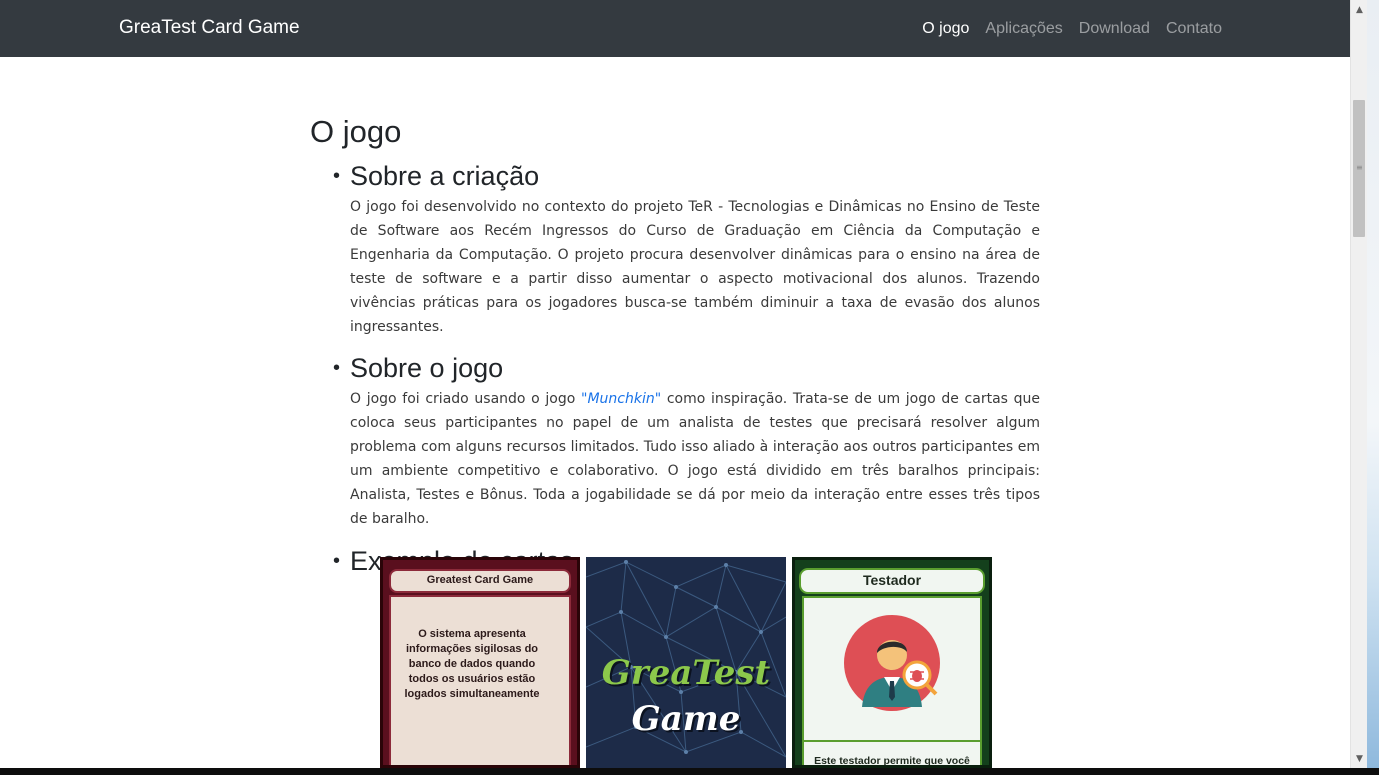 The image size is (1379, 775). Describe the element at coordinates (689, 771) in the screenshot. I see `taskbar-edge` at that location.